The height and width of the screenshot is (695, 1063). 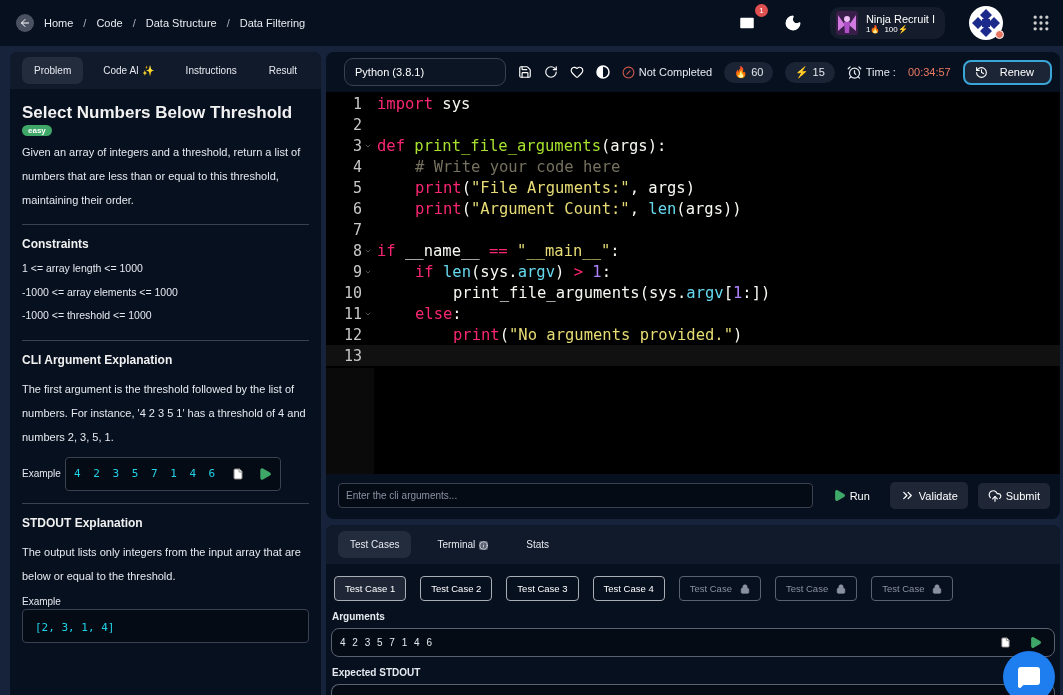 I want to click on problem-title: Select Numbers Below Threshold, so click(x=158, y=113).